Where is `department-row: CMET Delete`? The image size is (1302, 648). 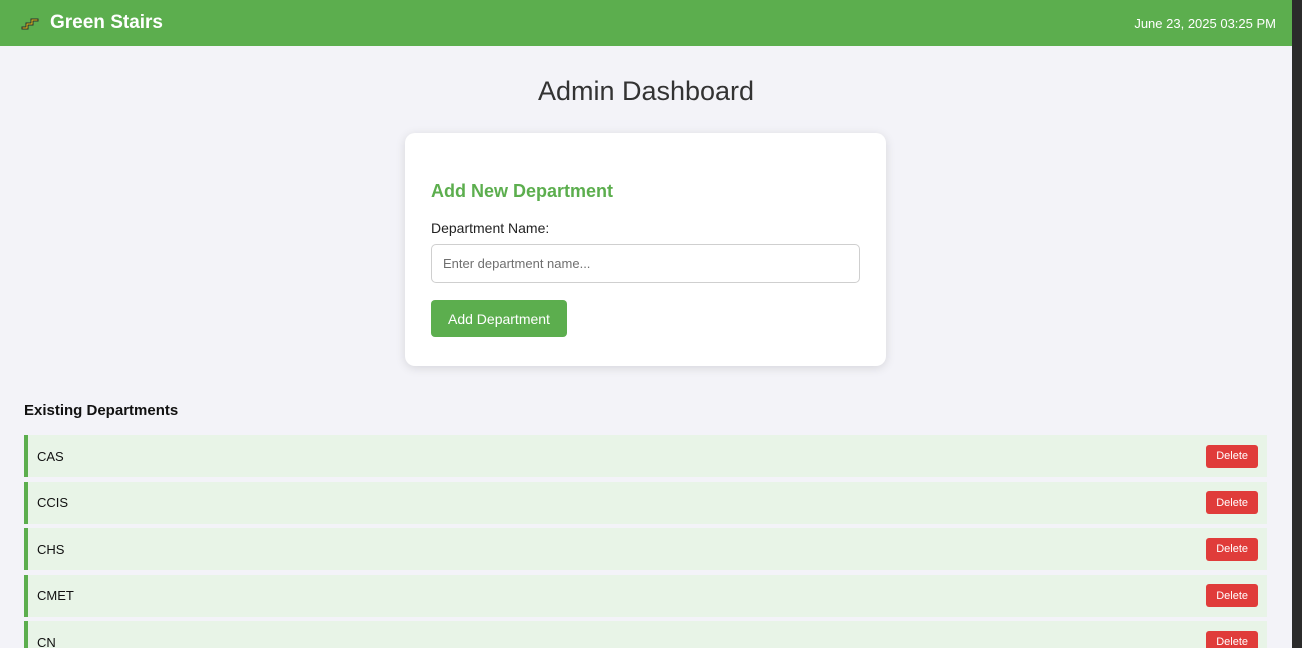 department-row: CMET Delete is located at coordinates (645, 595).